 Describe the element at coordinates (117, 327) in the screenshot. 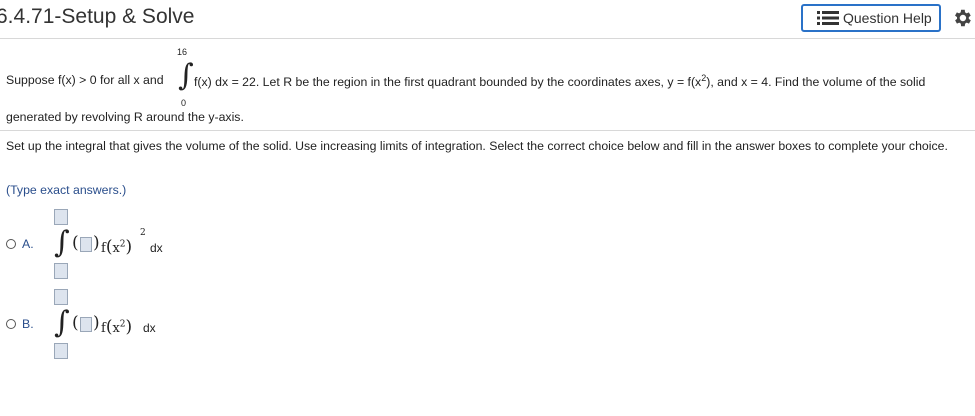

I see `choice-b-expression: f(x2)` at that location.